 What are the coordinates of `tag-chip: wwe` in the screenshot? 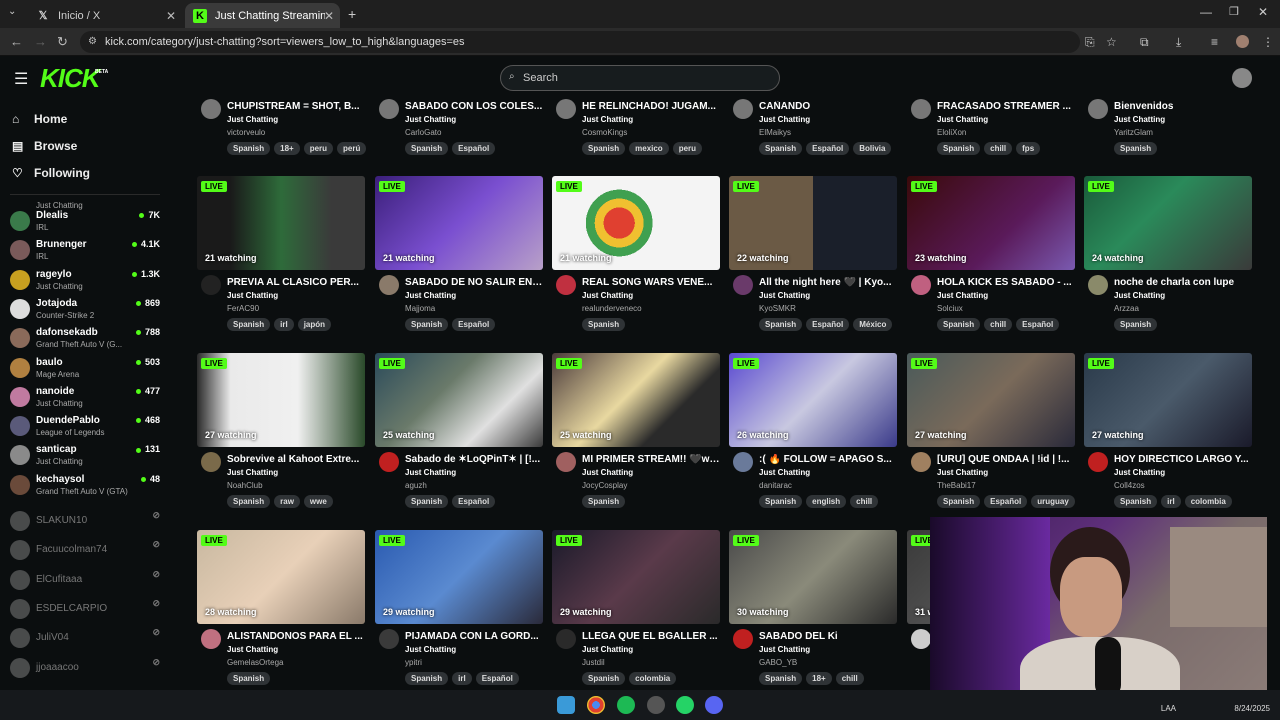 It's located at (318, 501).